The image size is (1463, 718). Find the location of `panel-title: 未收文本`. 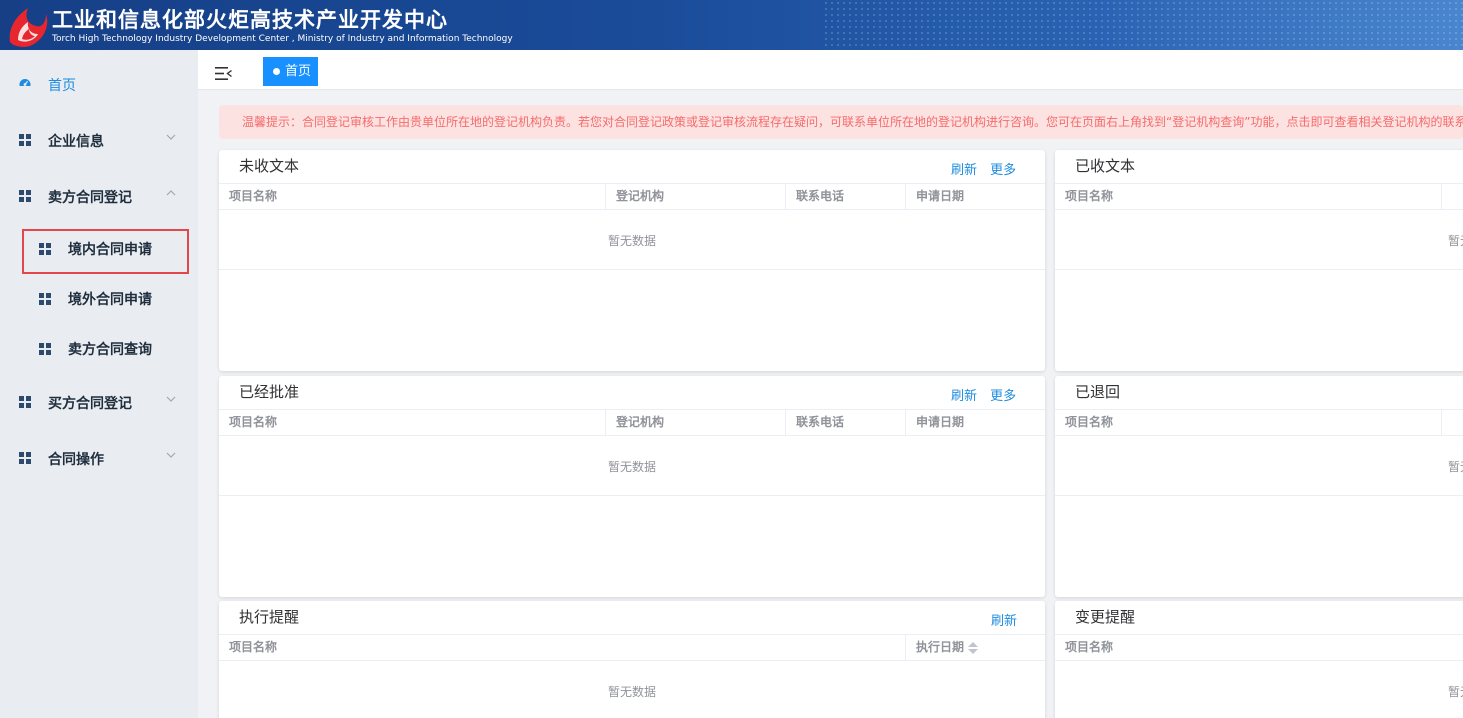

panel-title: 未收文本 is located at coordinates (269, 166).